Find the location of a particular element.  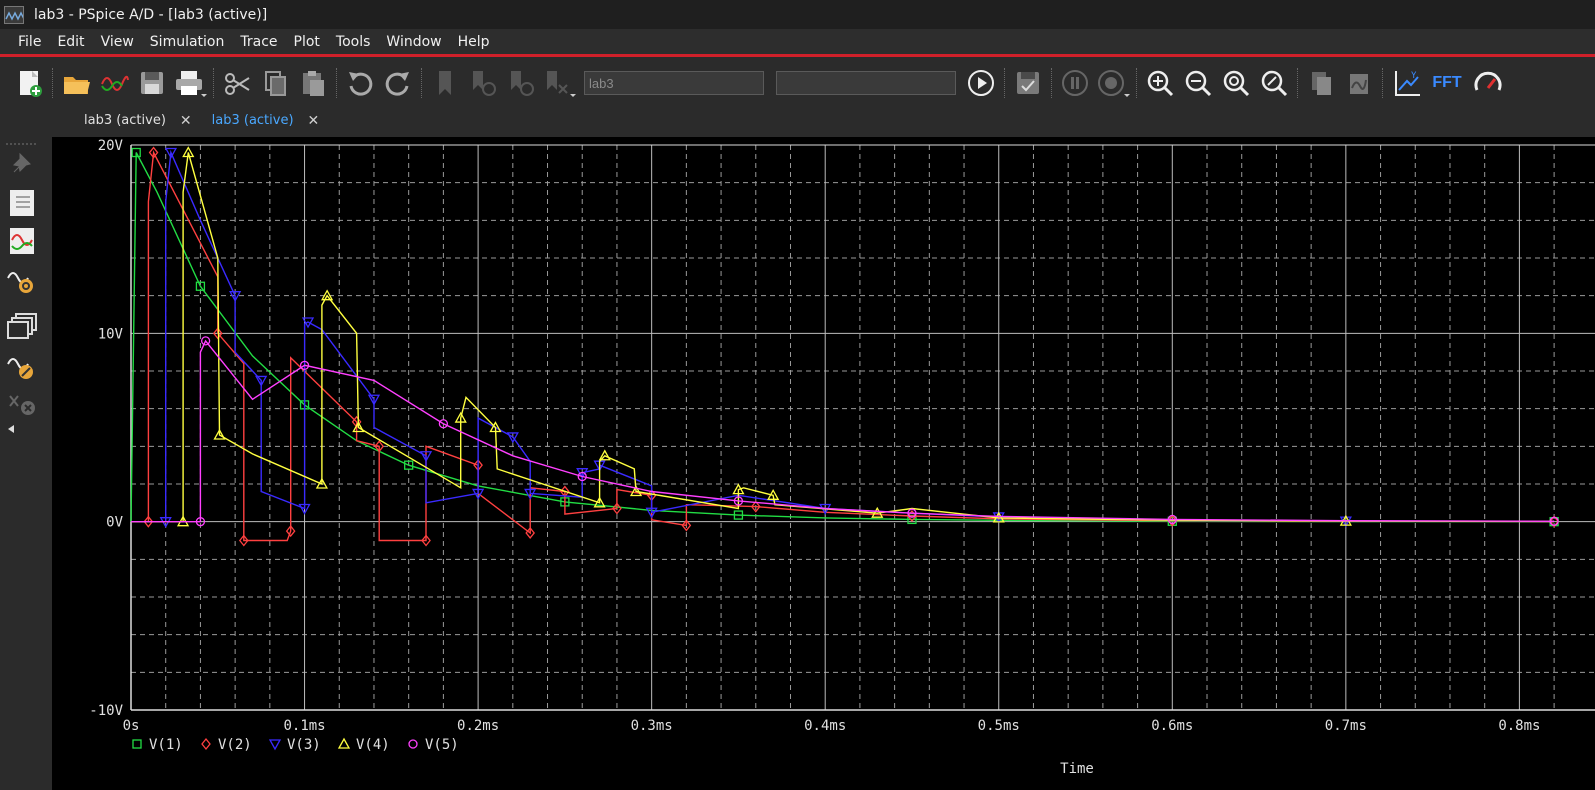

menu-trace: Trace is located at coordinates (258, 42).